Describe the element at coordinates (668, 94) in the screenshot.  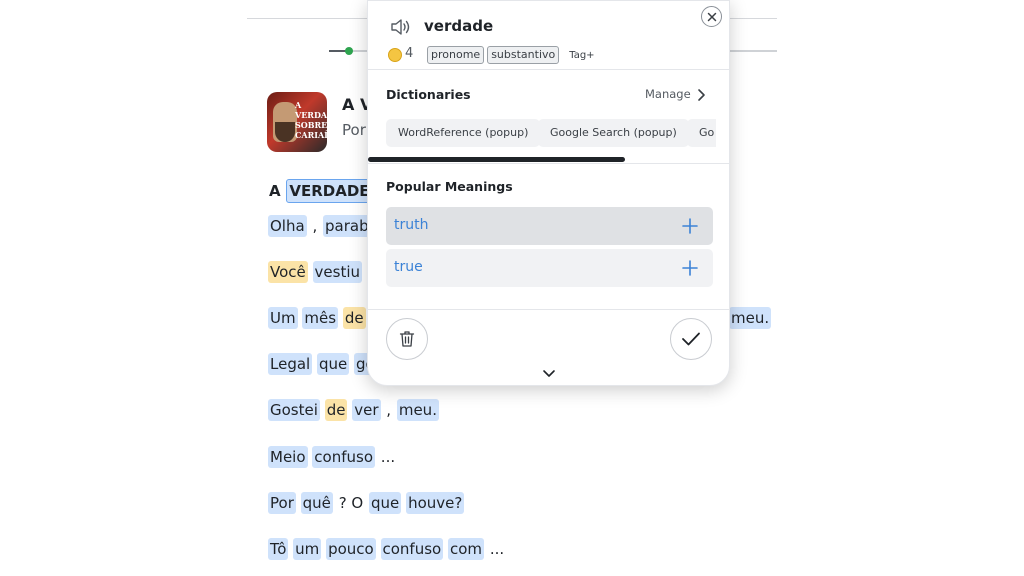
I see `manage-dictionaries-link: Manage` at that location.